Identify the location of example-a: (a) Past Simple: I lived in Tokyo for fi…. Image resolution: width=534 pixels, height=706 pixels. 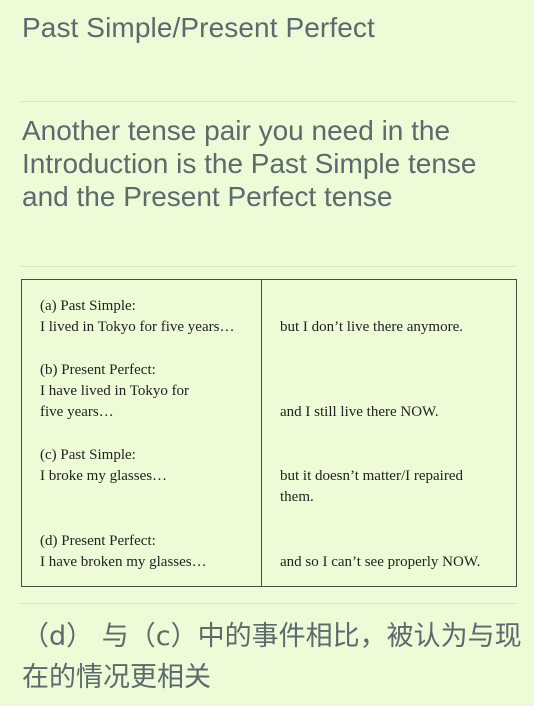
(137, 317).